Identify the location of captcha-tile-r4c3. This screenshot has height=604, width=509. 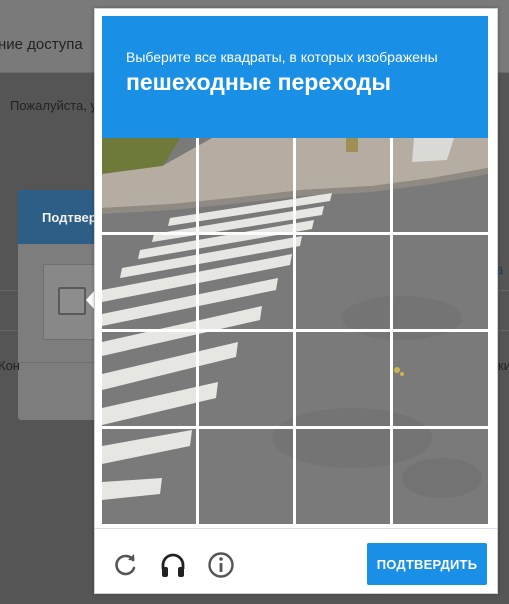
(343, 476).